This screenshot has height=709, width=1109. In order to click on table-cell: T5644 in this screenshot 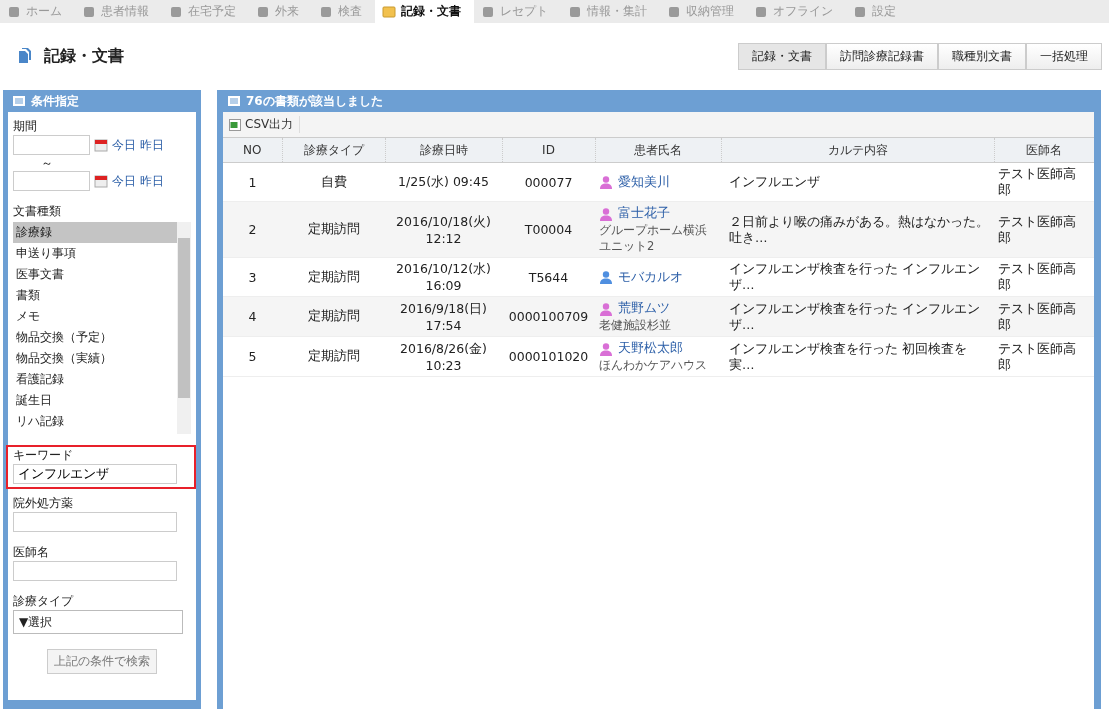, I will do `click(548, 277)`.